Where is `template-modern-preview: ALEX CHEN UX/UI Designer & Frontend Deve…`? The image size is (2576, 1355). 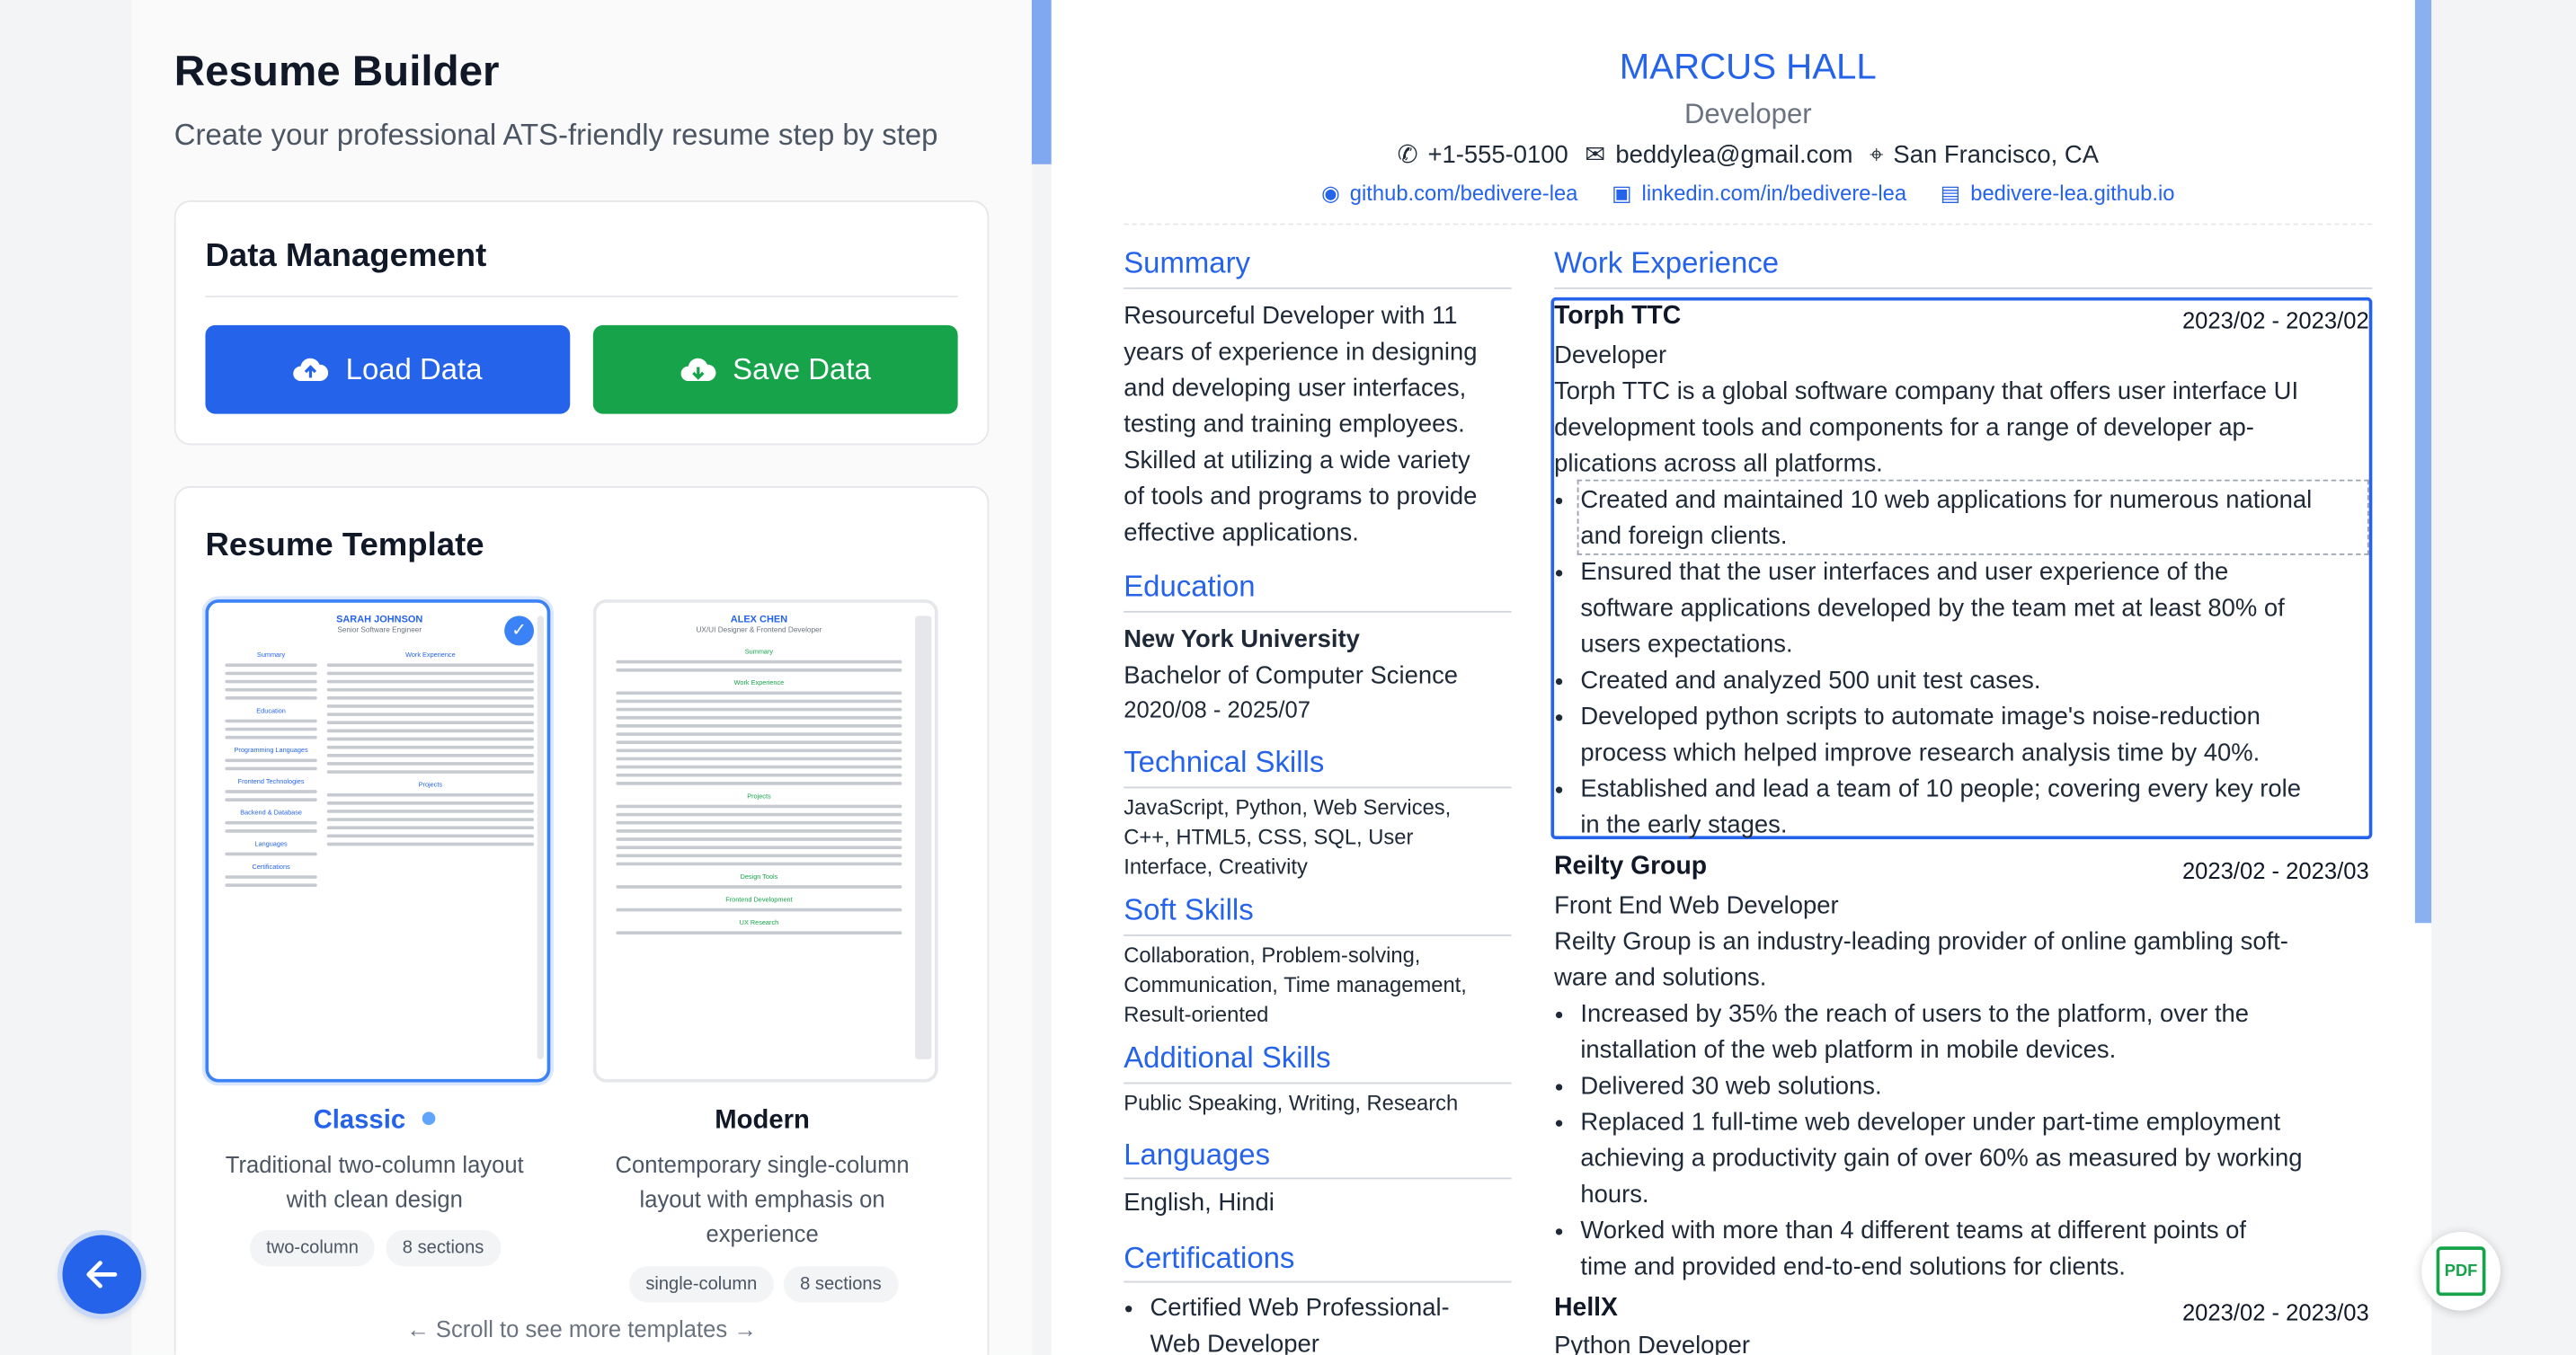 template-modern-preview: ALEX CHEN UX/UI Designer & Frontend Deve… is located at coordinates (765, 841).